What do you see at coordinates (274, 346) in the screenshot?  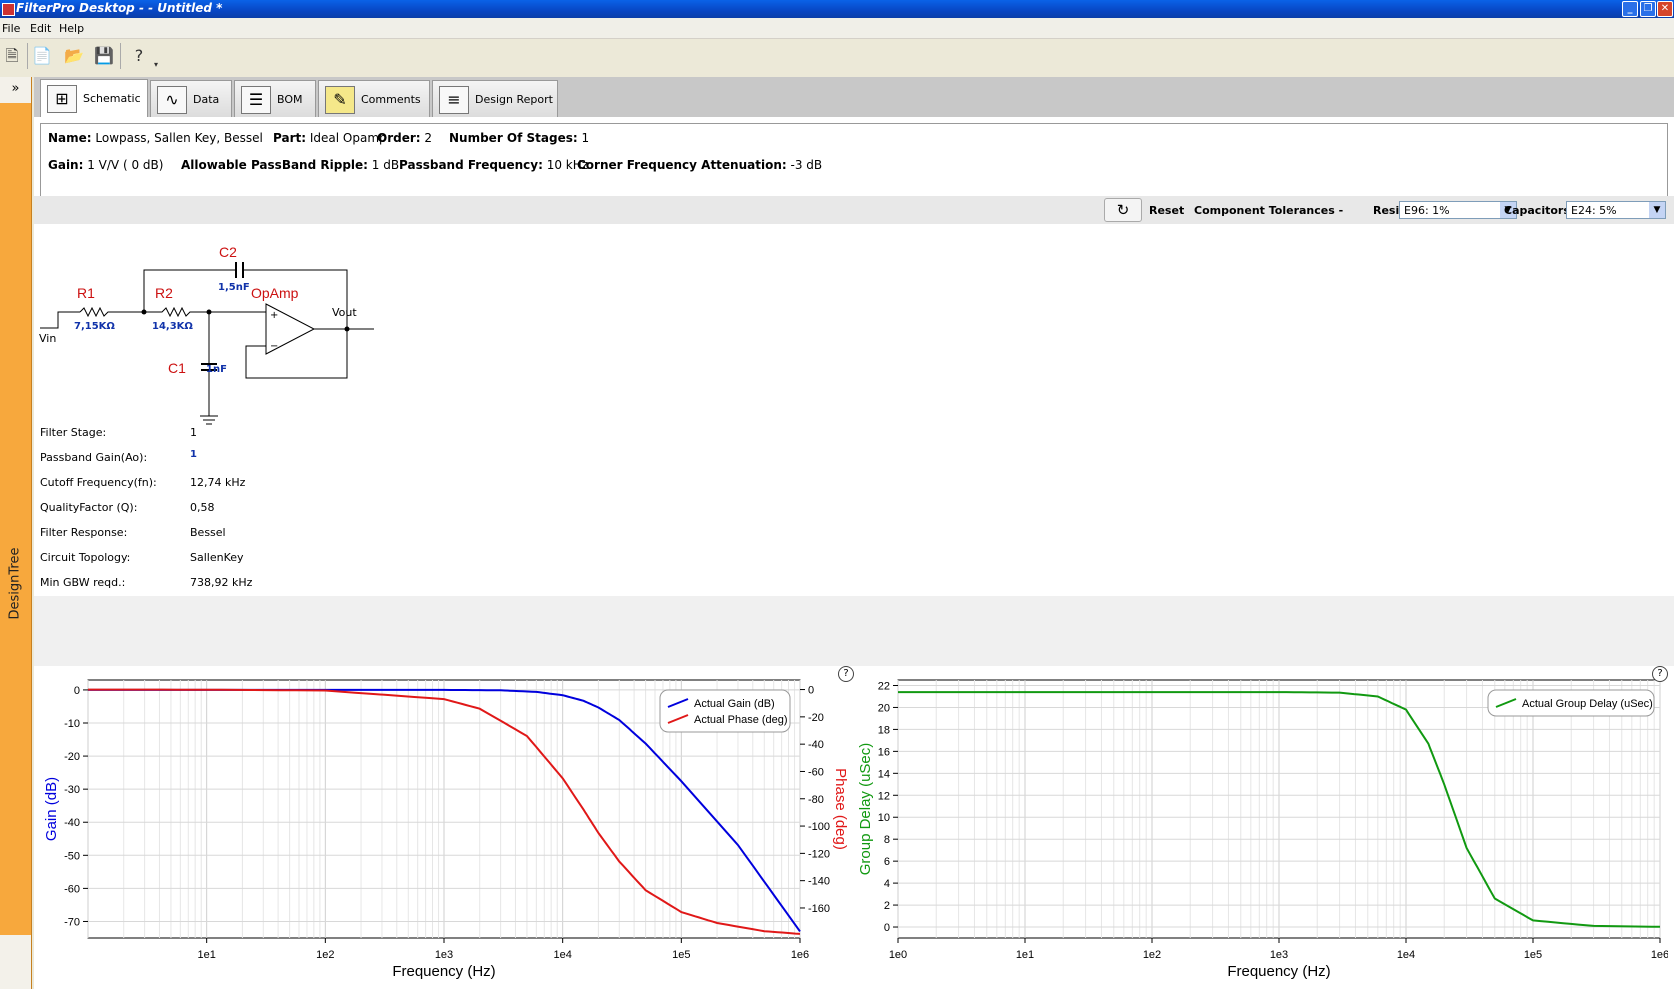 I see `opamp-minus-sign: −` at bounding box center [274, 346].